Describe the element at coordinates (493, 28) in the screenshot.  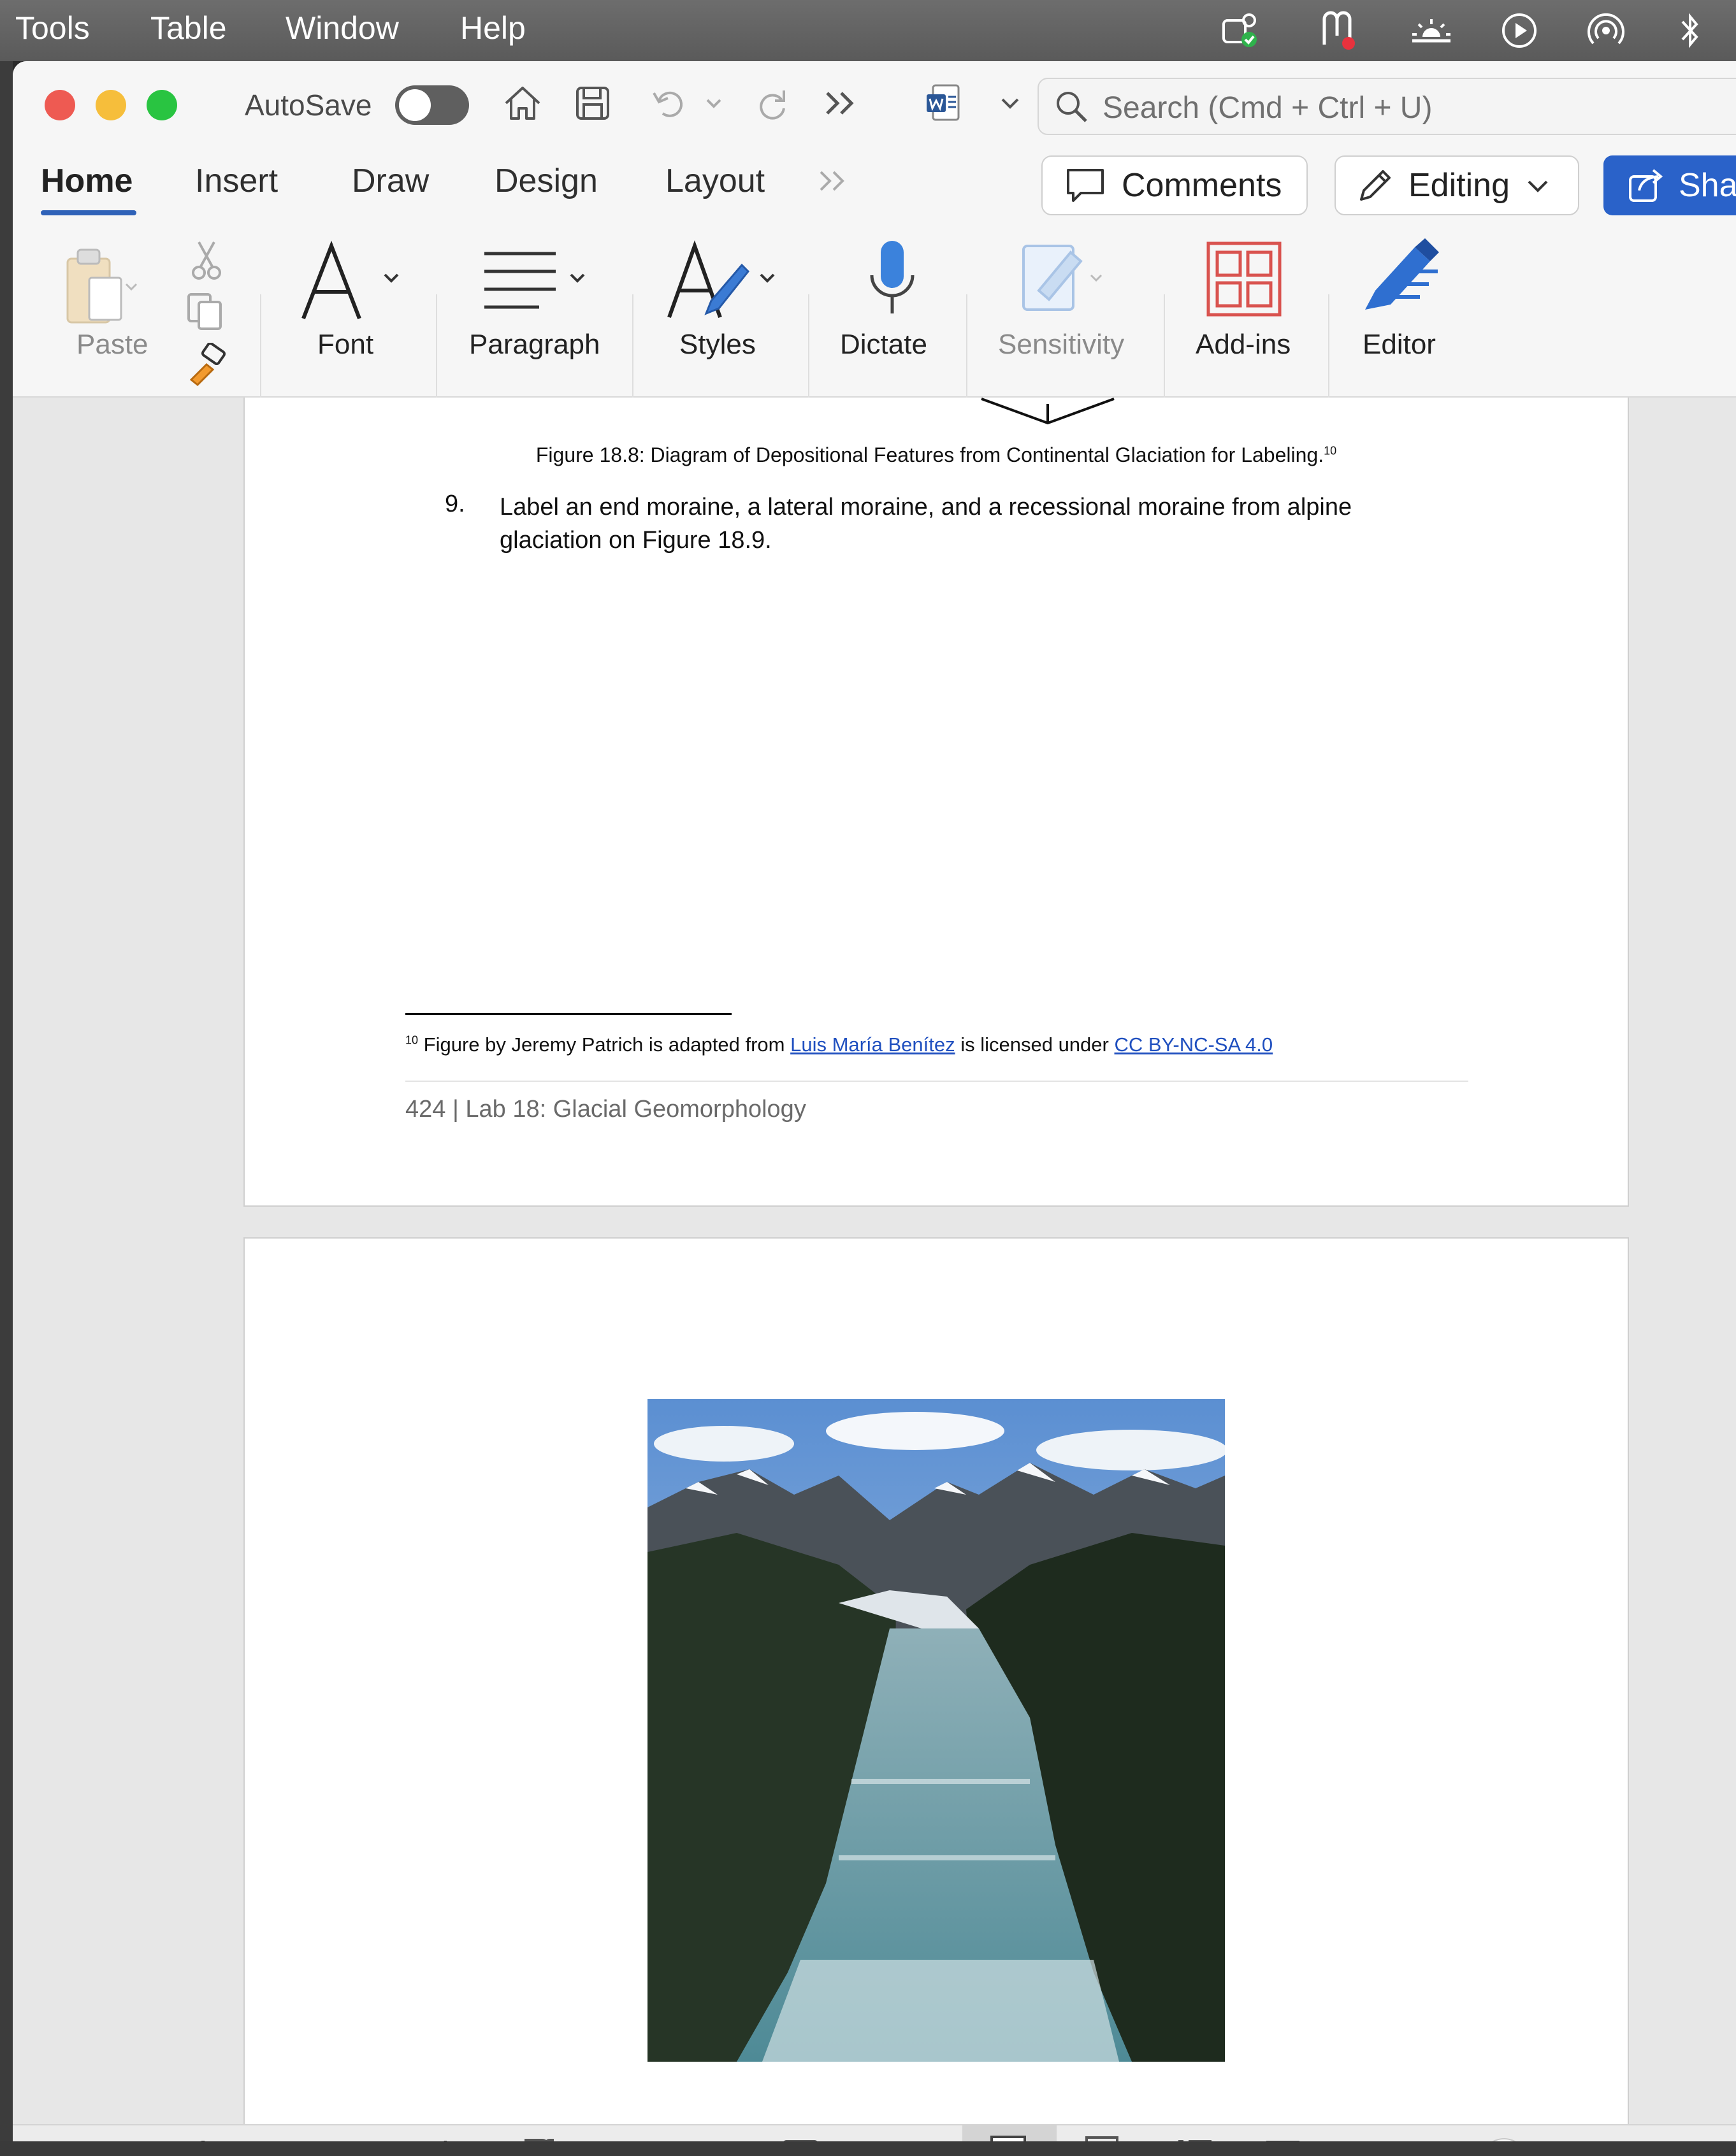
I see `menu-help: Help` at that location.